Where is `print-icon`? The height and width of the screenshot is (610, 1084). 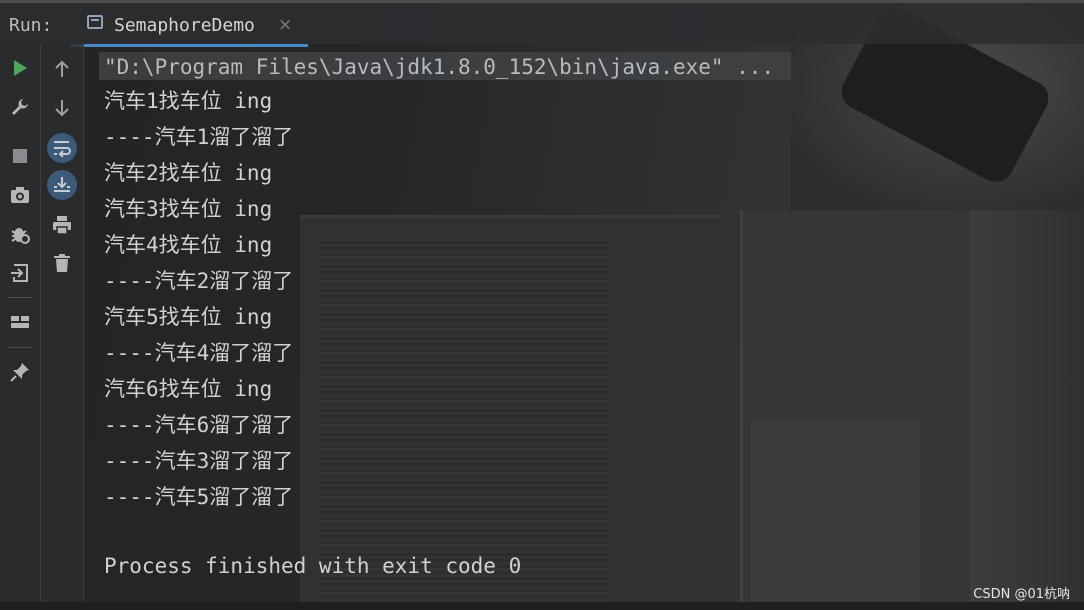
print-icon is located at coordinates (62, 225).